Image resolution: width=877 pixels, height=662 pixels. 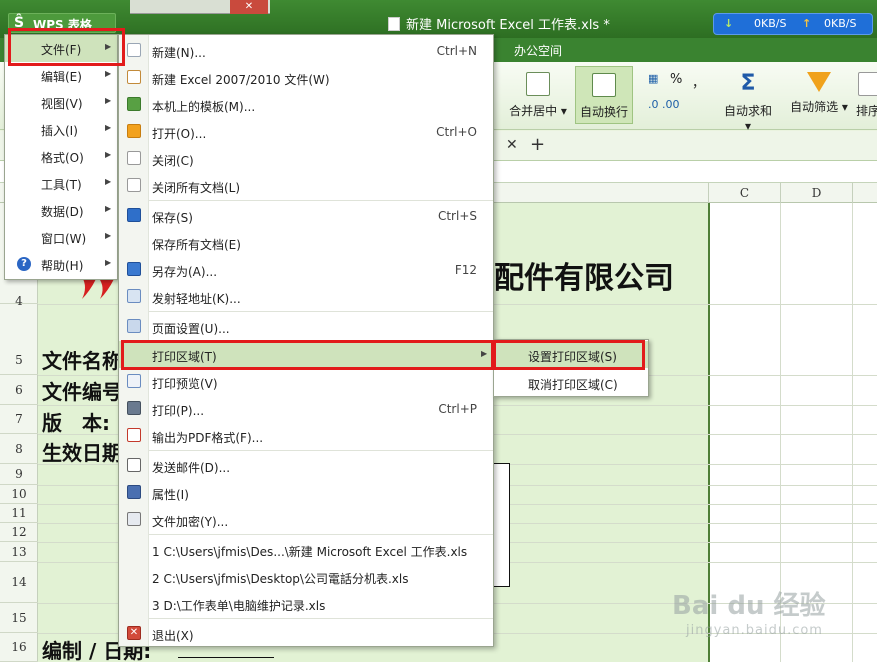 I want to click on close-window-button: ✕, so click(x=249, y=7).